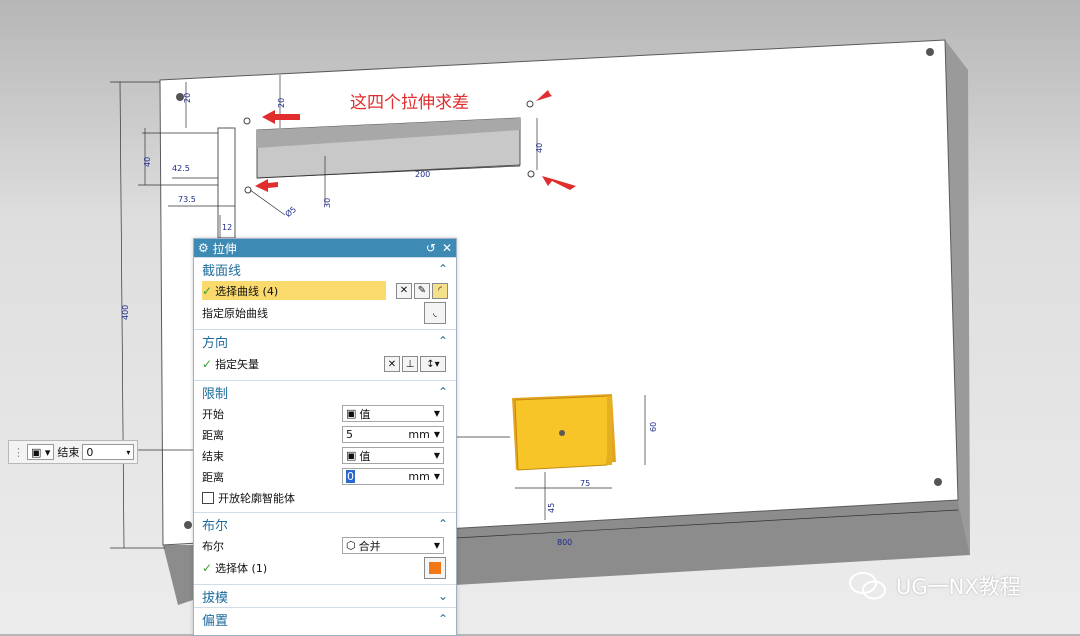 This screenshot has height=636, width=1080. I want to click on distance-start-input: 5 mm ▼, so click(393, 434).